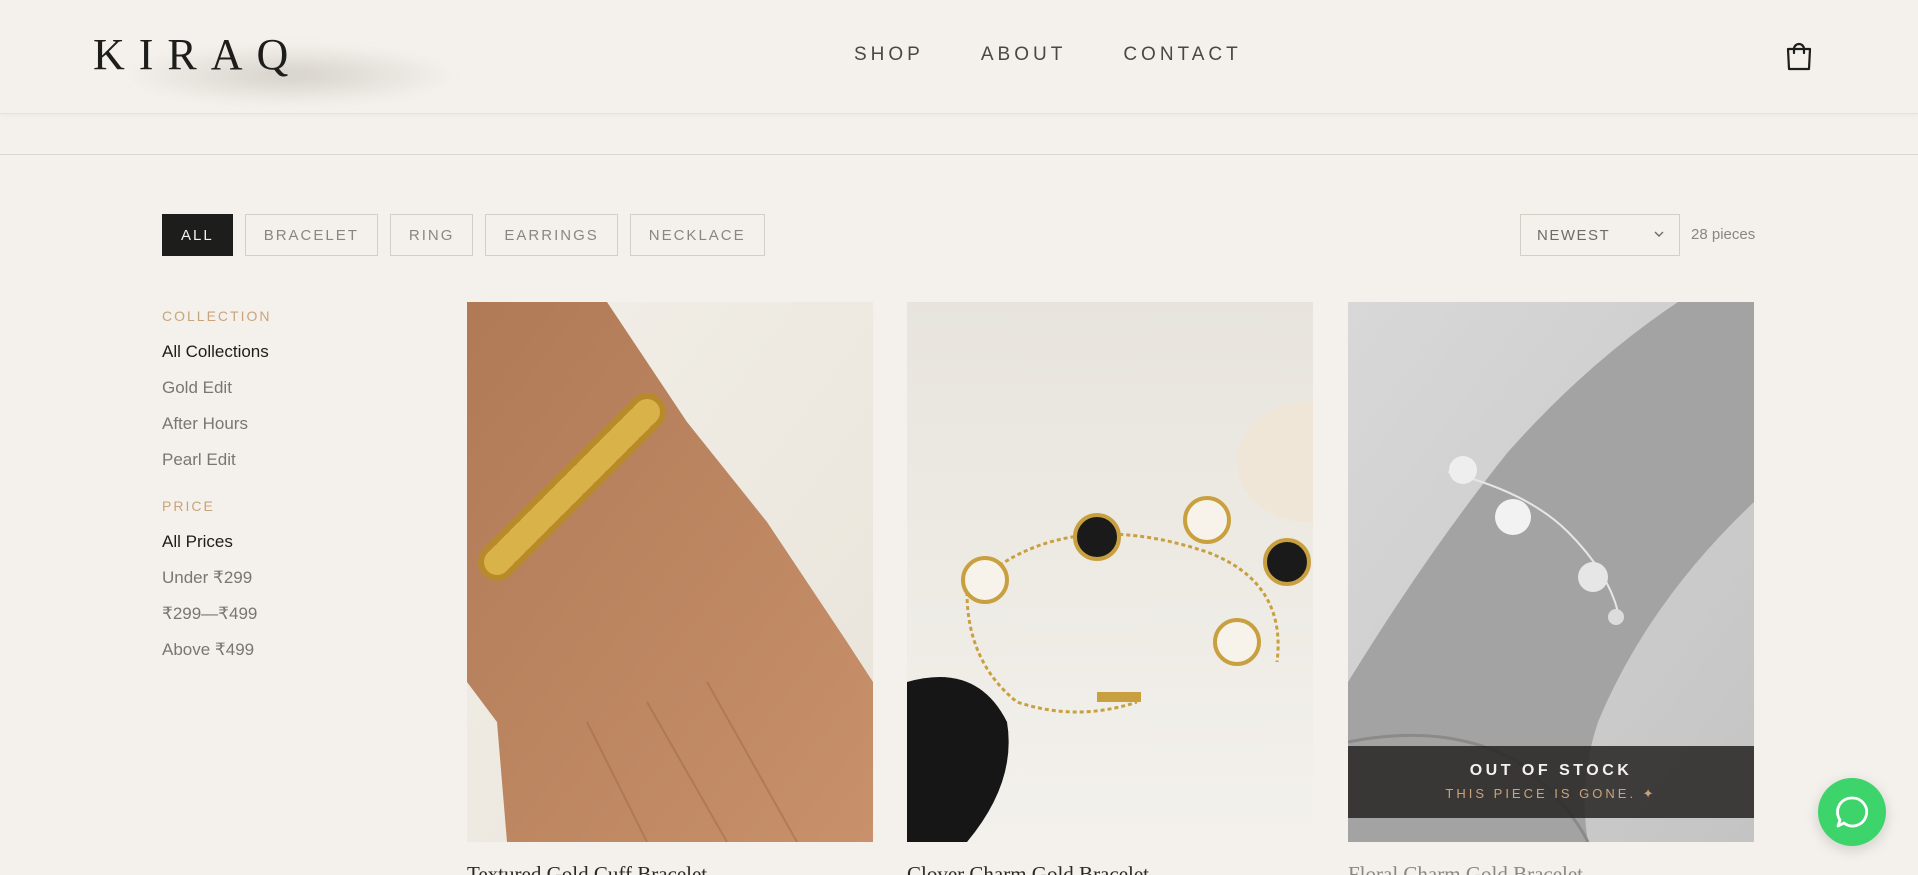  Describe the element at coordinates (1465, 868) in the screenshot. I see `product-title: Floral Charm Gold Bracelet` at that location.